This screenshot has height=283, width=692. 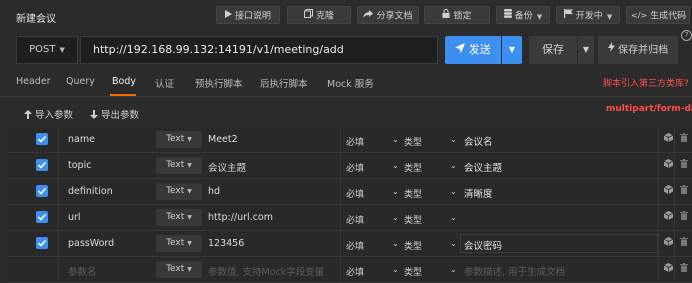 What do you see at coordinates (248, 15) in the screenshot?
I see `api-doc-button: 接口说明` at bounding box center [248, 15].